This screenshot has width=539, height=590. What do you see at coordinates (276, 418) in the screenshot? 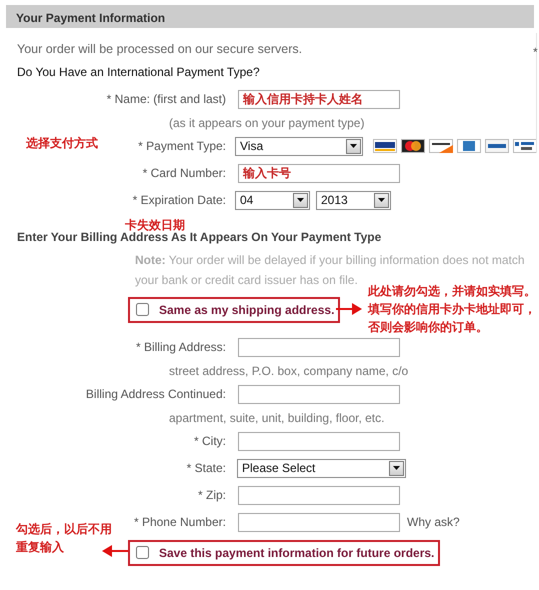
I see `hint-text: apartment, suite, unit, building, floor, etc.` at bounding box center [276, 418].